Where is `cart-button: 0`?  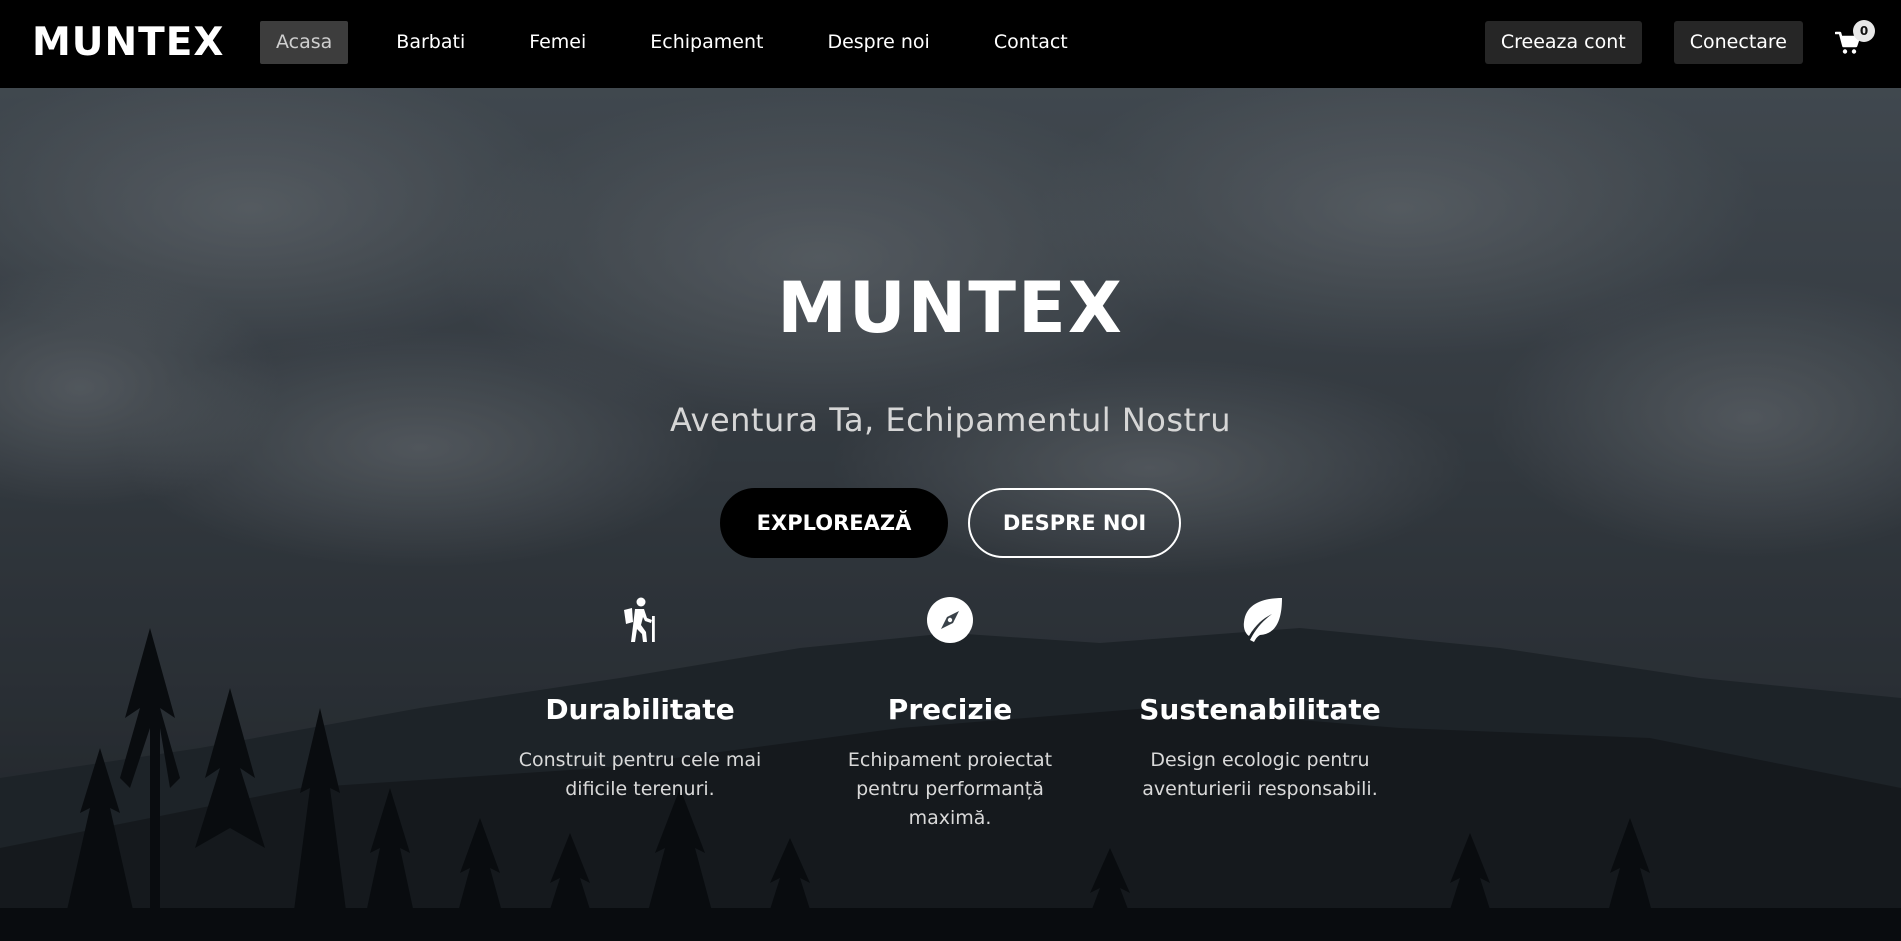
cart-button: 0 is located at coordinates (1855, 37).